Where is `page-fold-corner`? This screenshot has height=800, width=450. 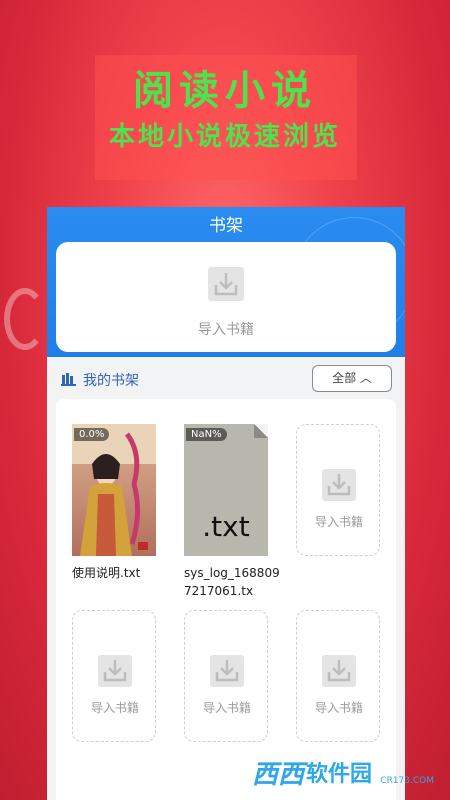
page-fold-corner is located at coordinates (261, 431).